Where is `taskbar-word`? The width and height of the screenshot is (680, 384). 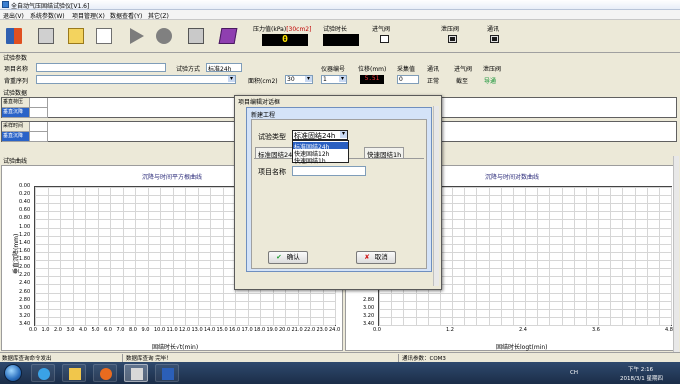 taskbar-word is located at coordinates (167, 373).